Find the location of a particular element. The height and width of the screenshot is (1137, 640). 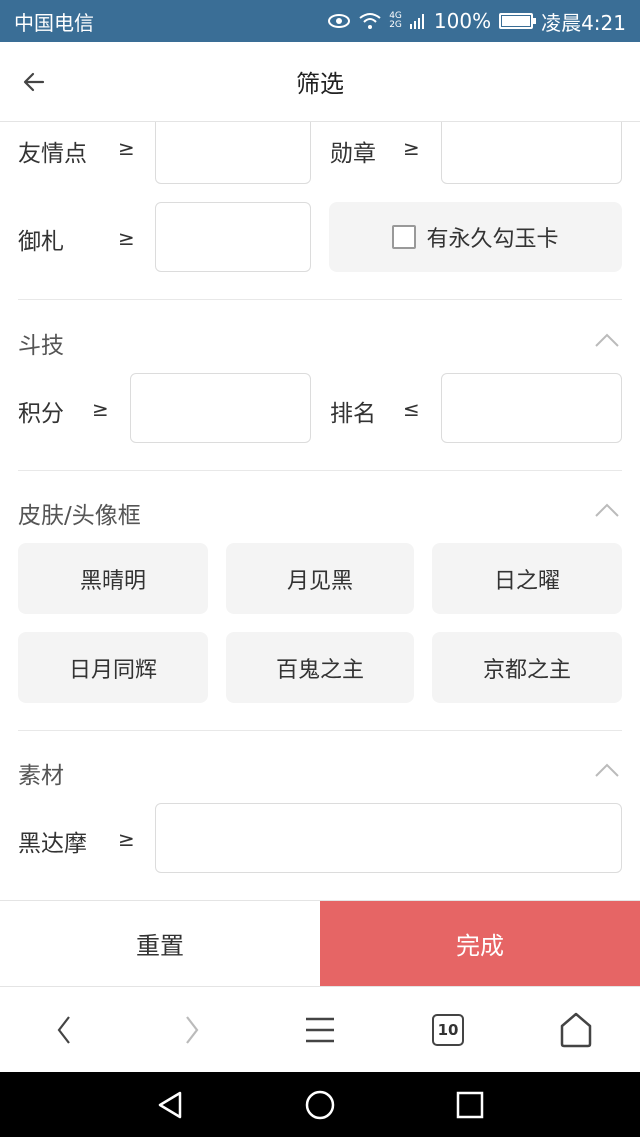

section-title-skin: 皮肤/头像框 is located at coordinates (79, 516).